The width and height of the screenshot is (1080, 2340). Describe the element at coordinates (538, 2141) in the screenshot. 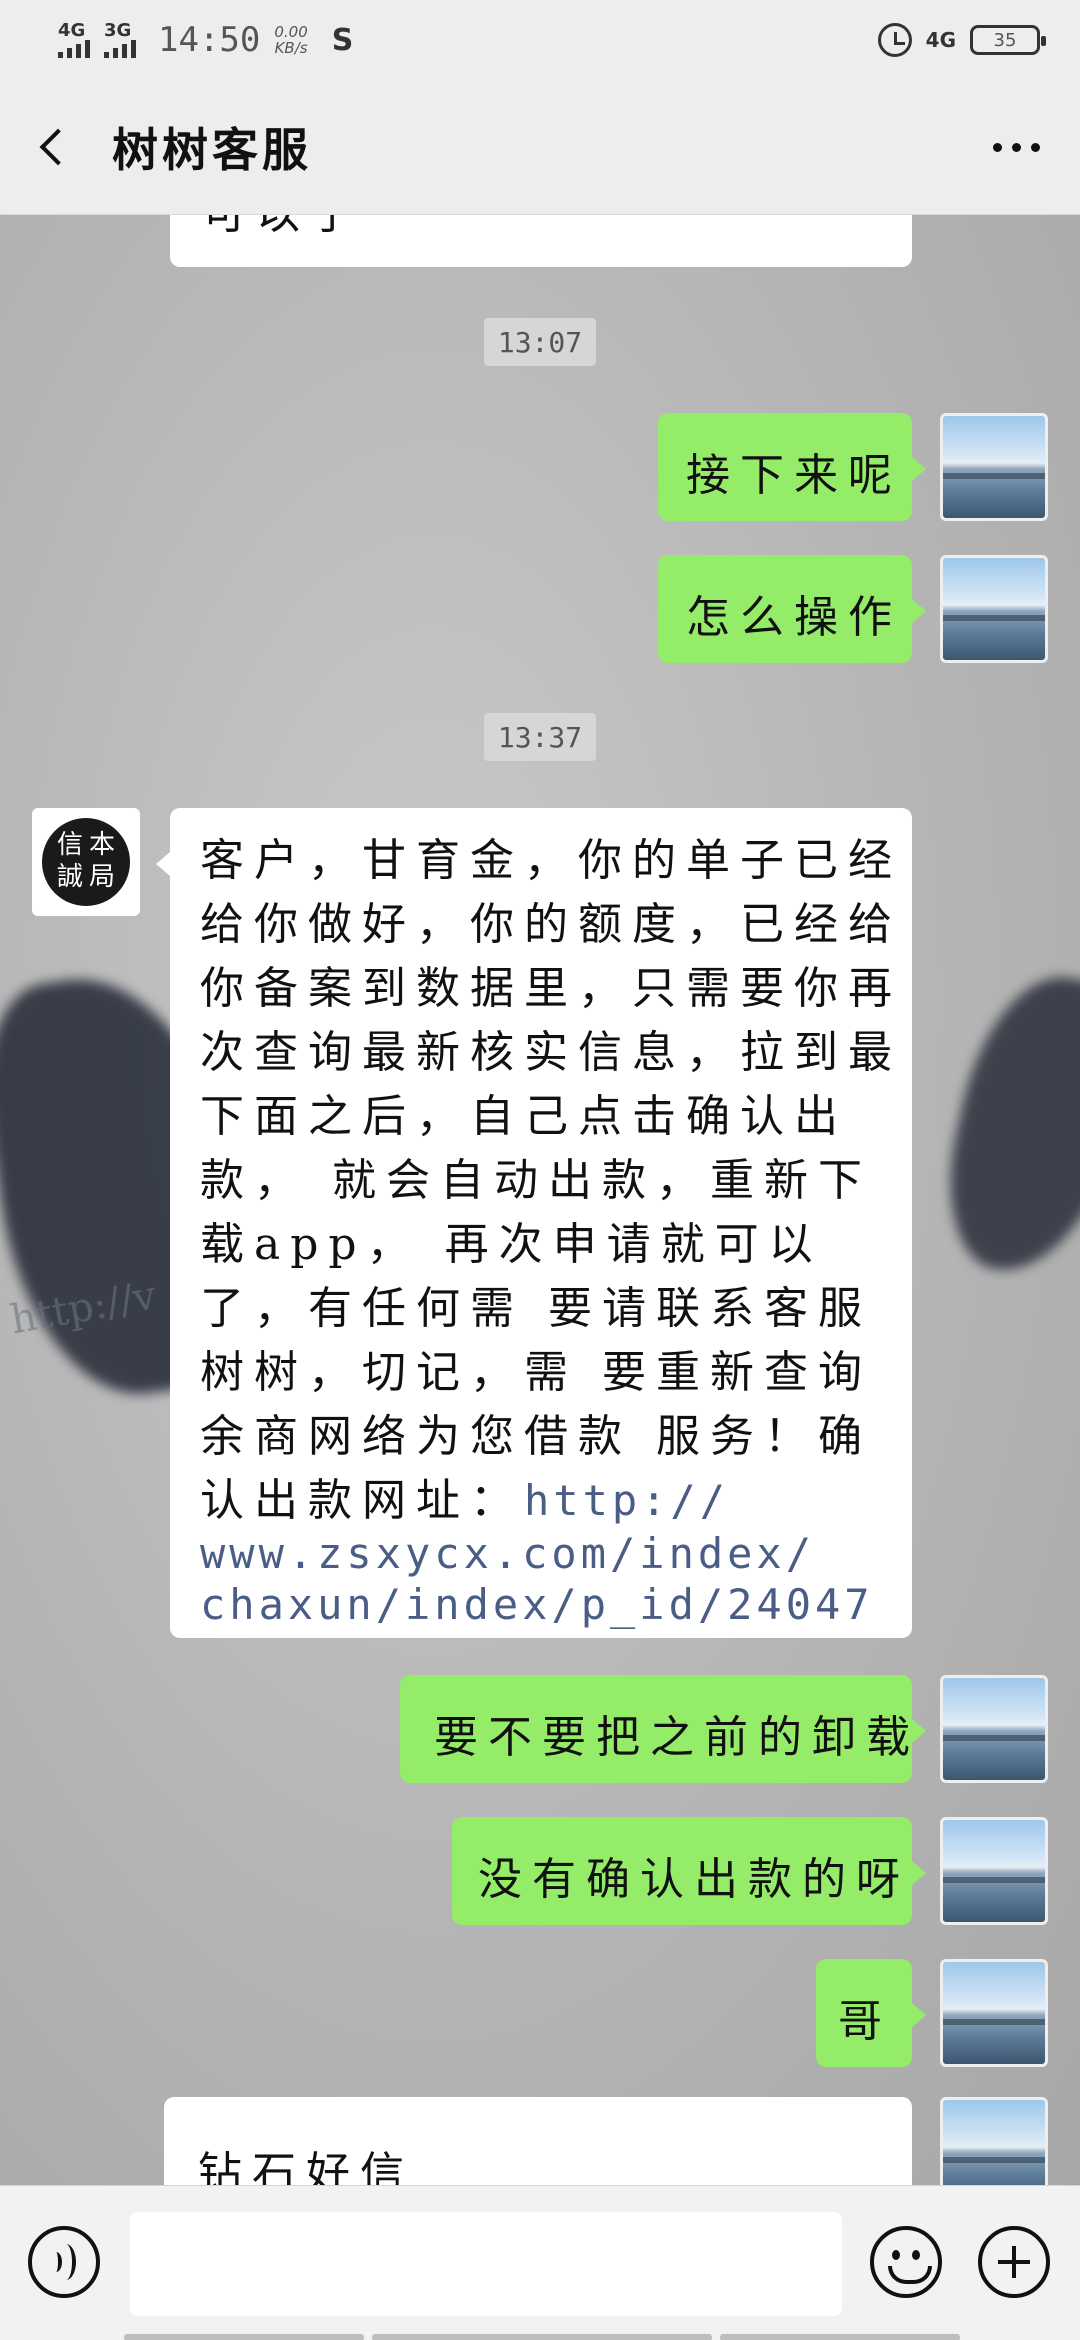

I see `message-bubble-received: 钻石好信` at that location.